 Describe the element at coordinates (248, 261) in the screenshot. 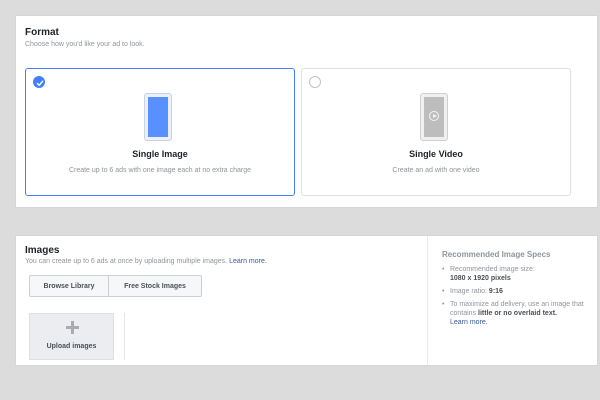

I see `learn-more-link: Learn more.` at that location.